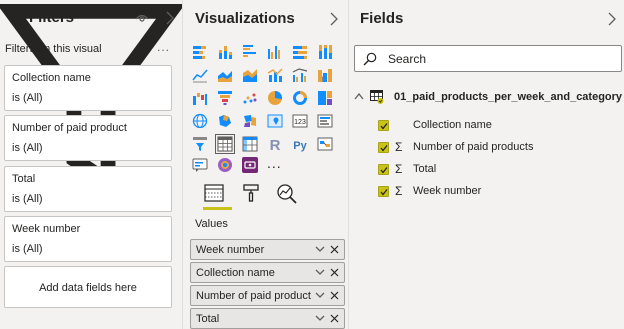 The image size is (624, 329). What do you see at coordinates (498, 192) in the screenshot?
I see `field-item: Σ Week number` at bounding box center [498, 192].